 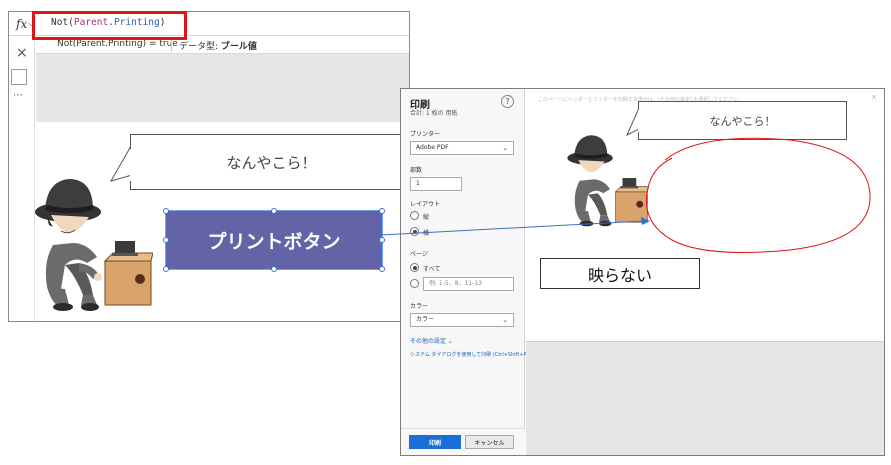 I want to click on copies-input: 1, so click(x=436, y=184).